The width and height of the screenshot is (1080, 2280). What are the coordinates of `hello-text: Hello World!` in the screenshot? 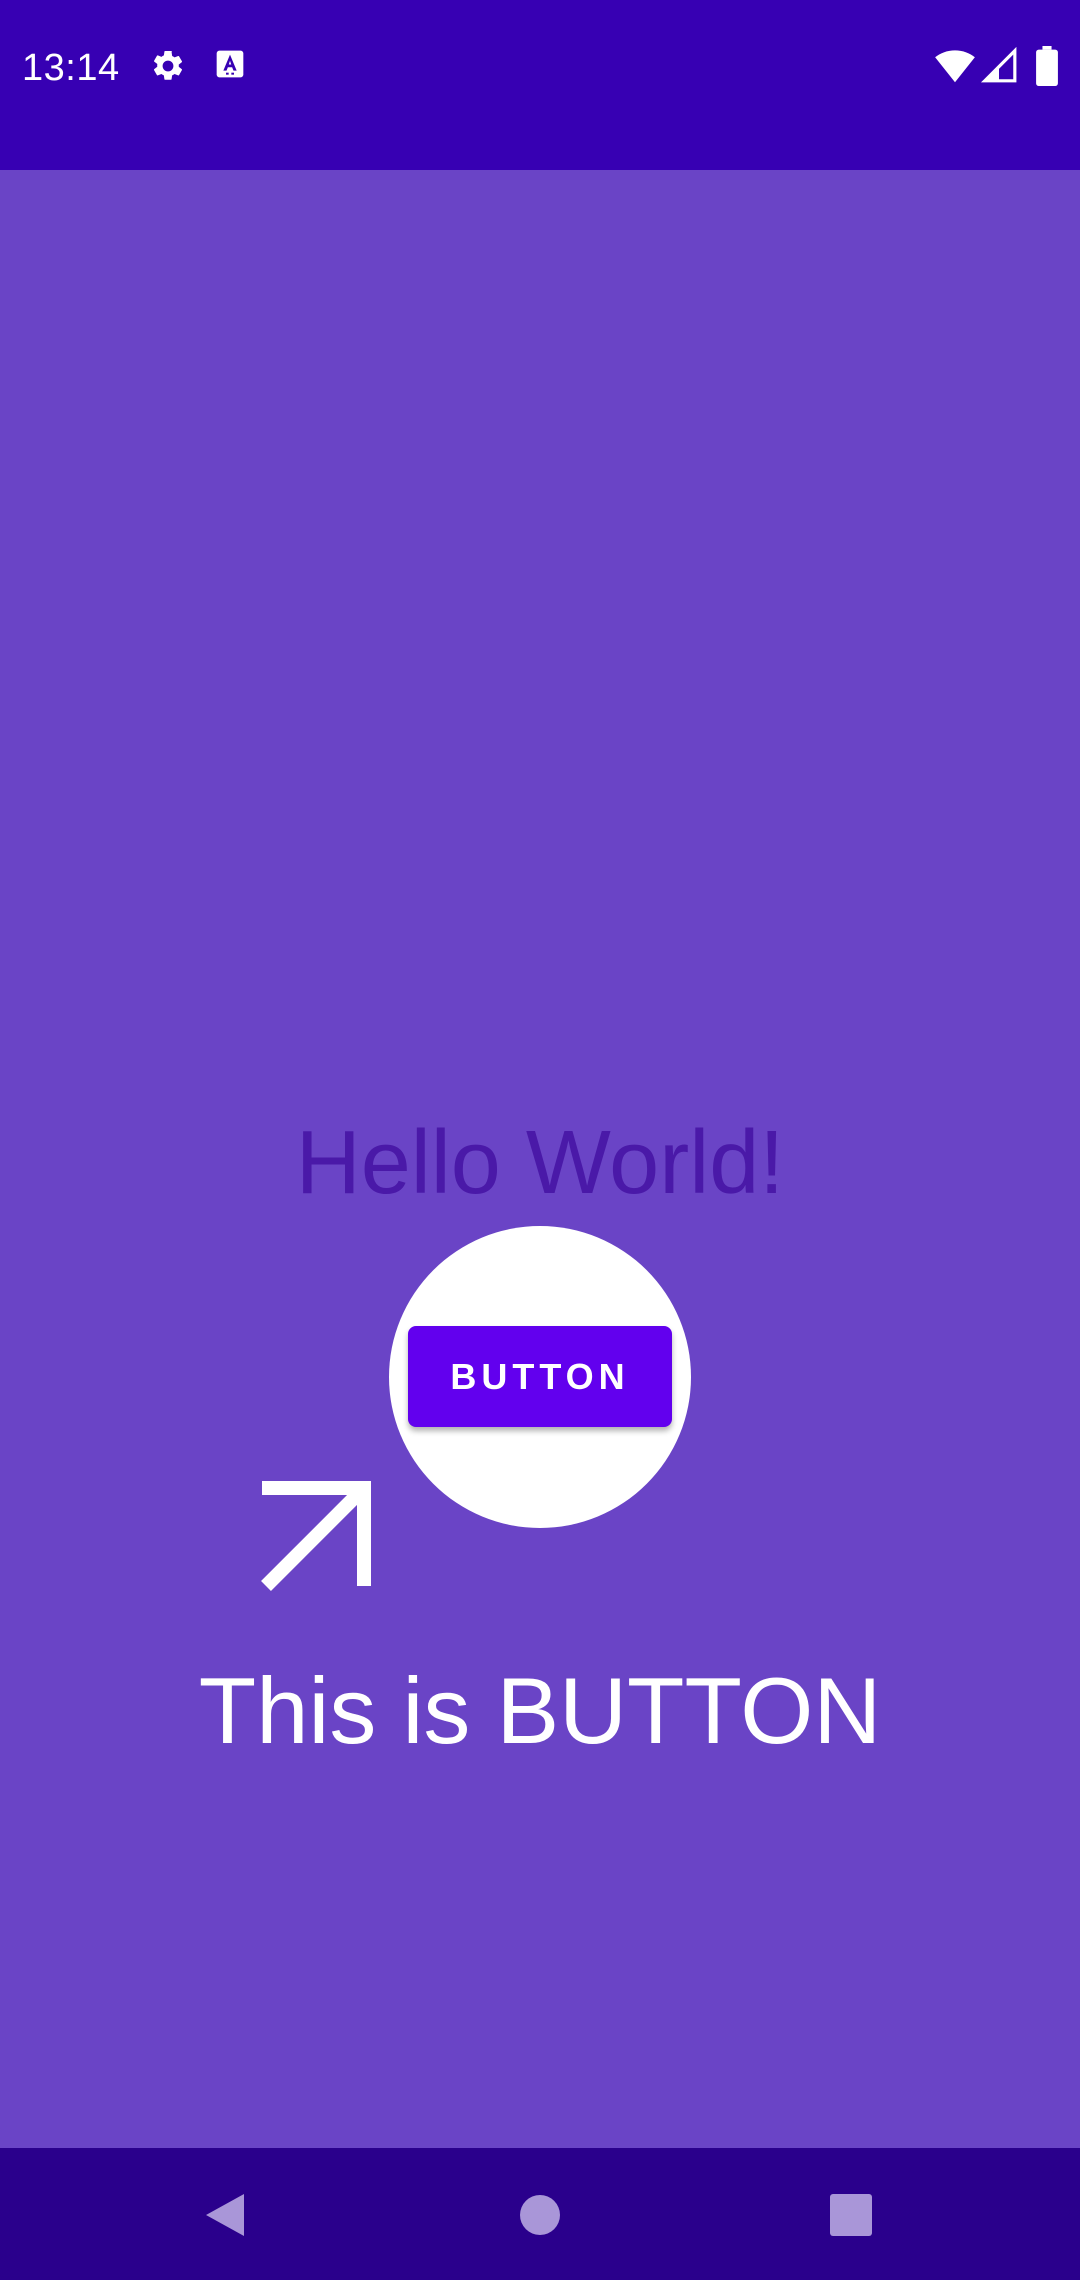 It's located at (540, 1163).